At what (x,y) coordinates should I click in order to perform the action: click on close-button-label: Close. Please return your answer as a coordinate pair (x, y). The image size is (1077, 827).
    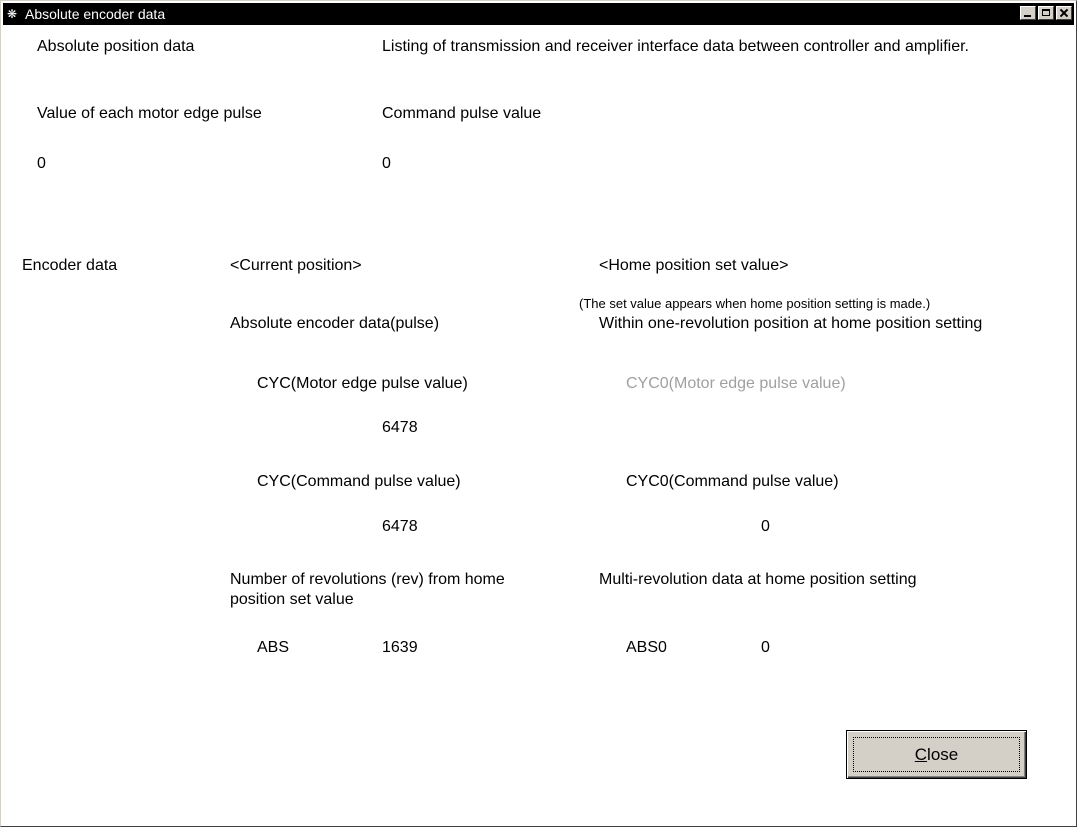
    Looking at the image, I should click on (936, 755).